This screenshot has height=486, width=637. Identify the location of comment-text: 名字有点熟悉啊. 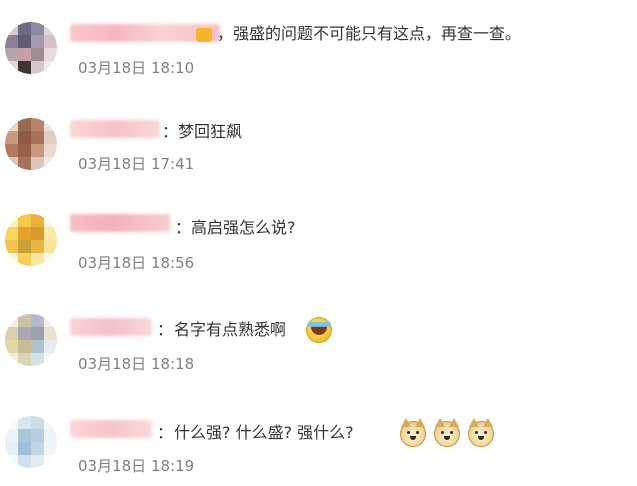
(230, 329).